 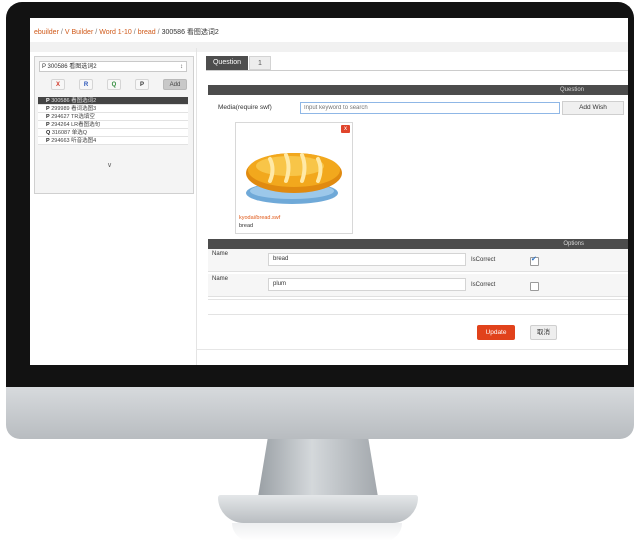 What do you see at coordinates (46, 32) in the screenshot?
I see `breadcrumb-link-ebuilder: ebuilder` at bounding box center [46, 32].